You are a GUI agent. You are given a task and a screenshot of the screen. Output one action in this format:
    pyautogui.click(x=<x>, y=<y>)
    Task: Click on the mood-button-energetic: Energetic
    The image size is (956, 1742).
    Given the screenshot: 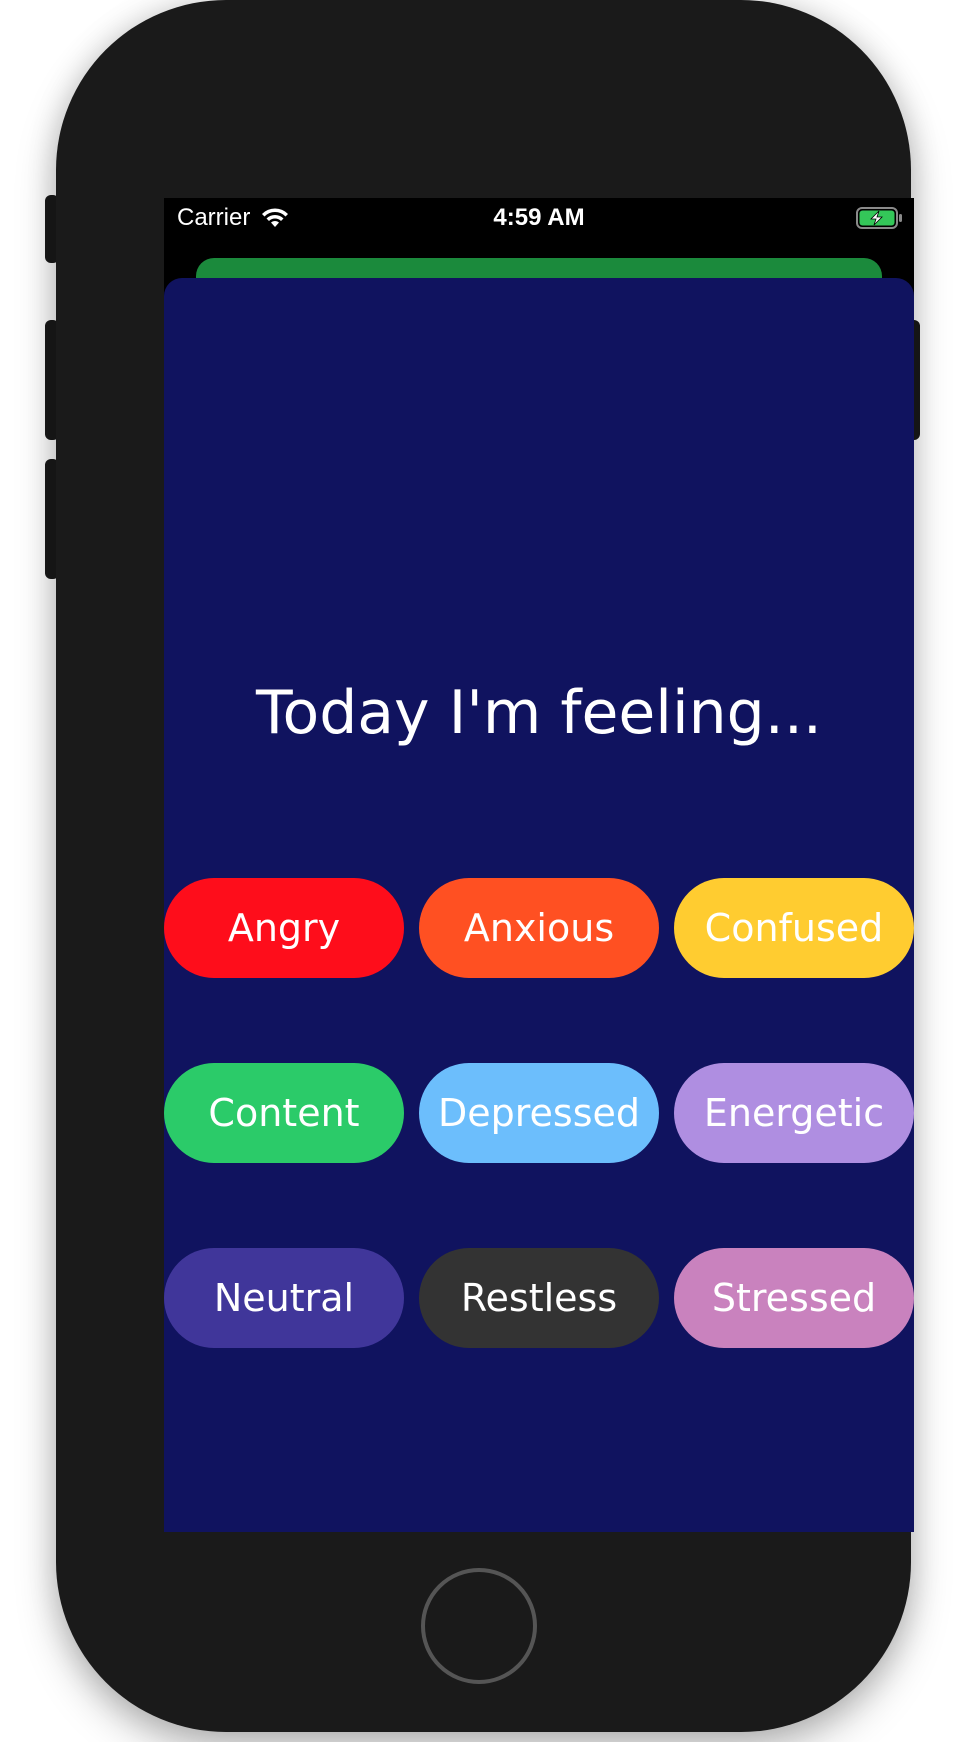 What is the action you would take?
    pyautogui.click(x=794, y=1113)
    